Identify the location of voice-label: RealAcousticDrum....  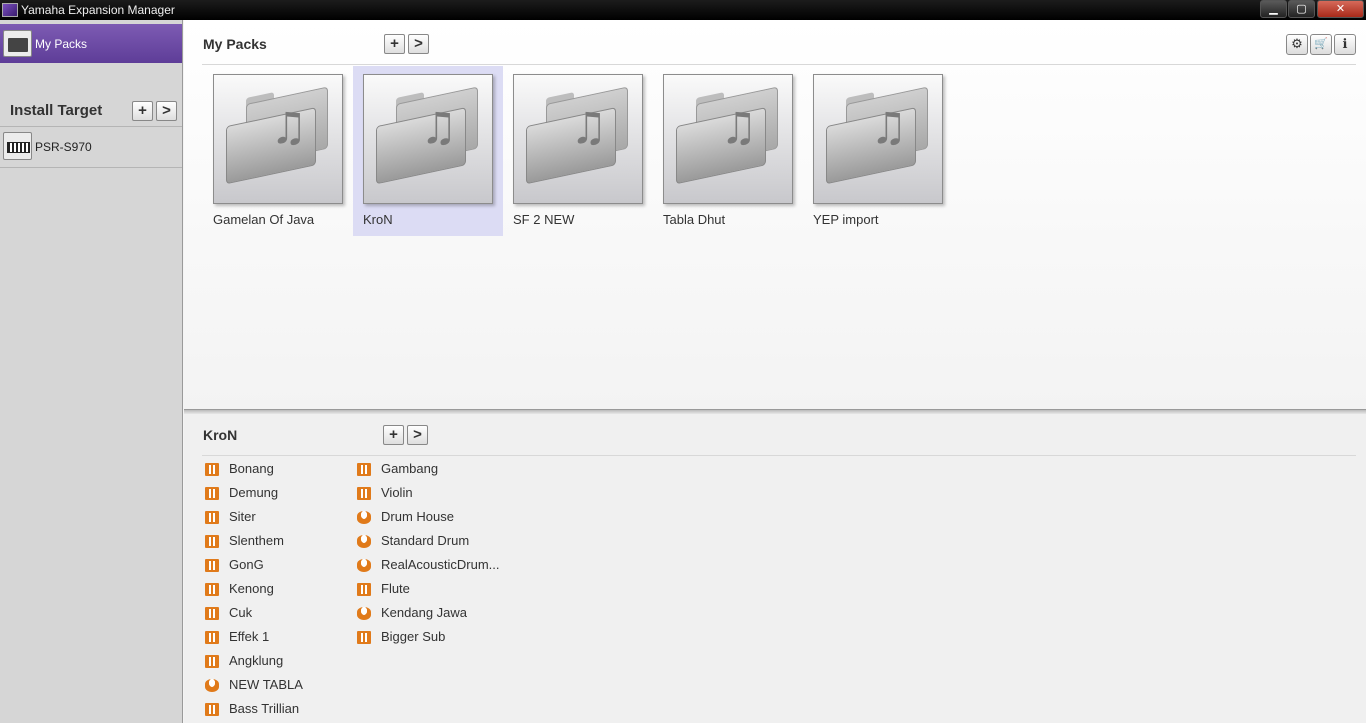
(440, 564).